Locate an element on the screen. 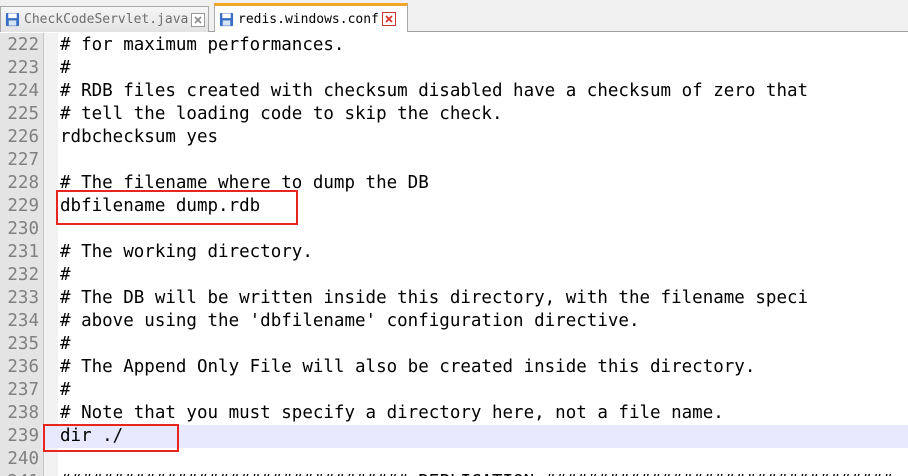 This screenshot has width=908, height=476. editor-line: 231 # The working directory. is located at coordinates (454, 252).